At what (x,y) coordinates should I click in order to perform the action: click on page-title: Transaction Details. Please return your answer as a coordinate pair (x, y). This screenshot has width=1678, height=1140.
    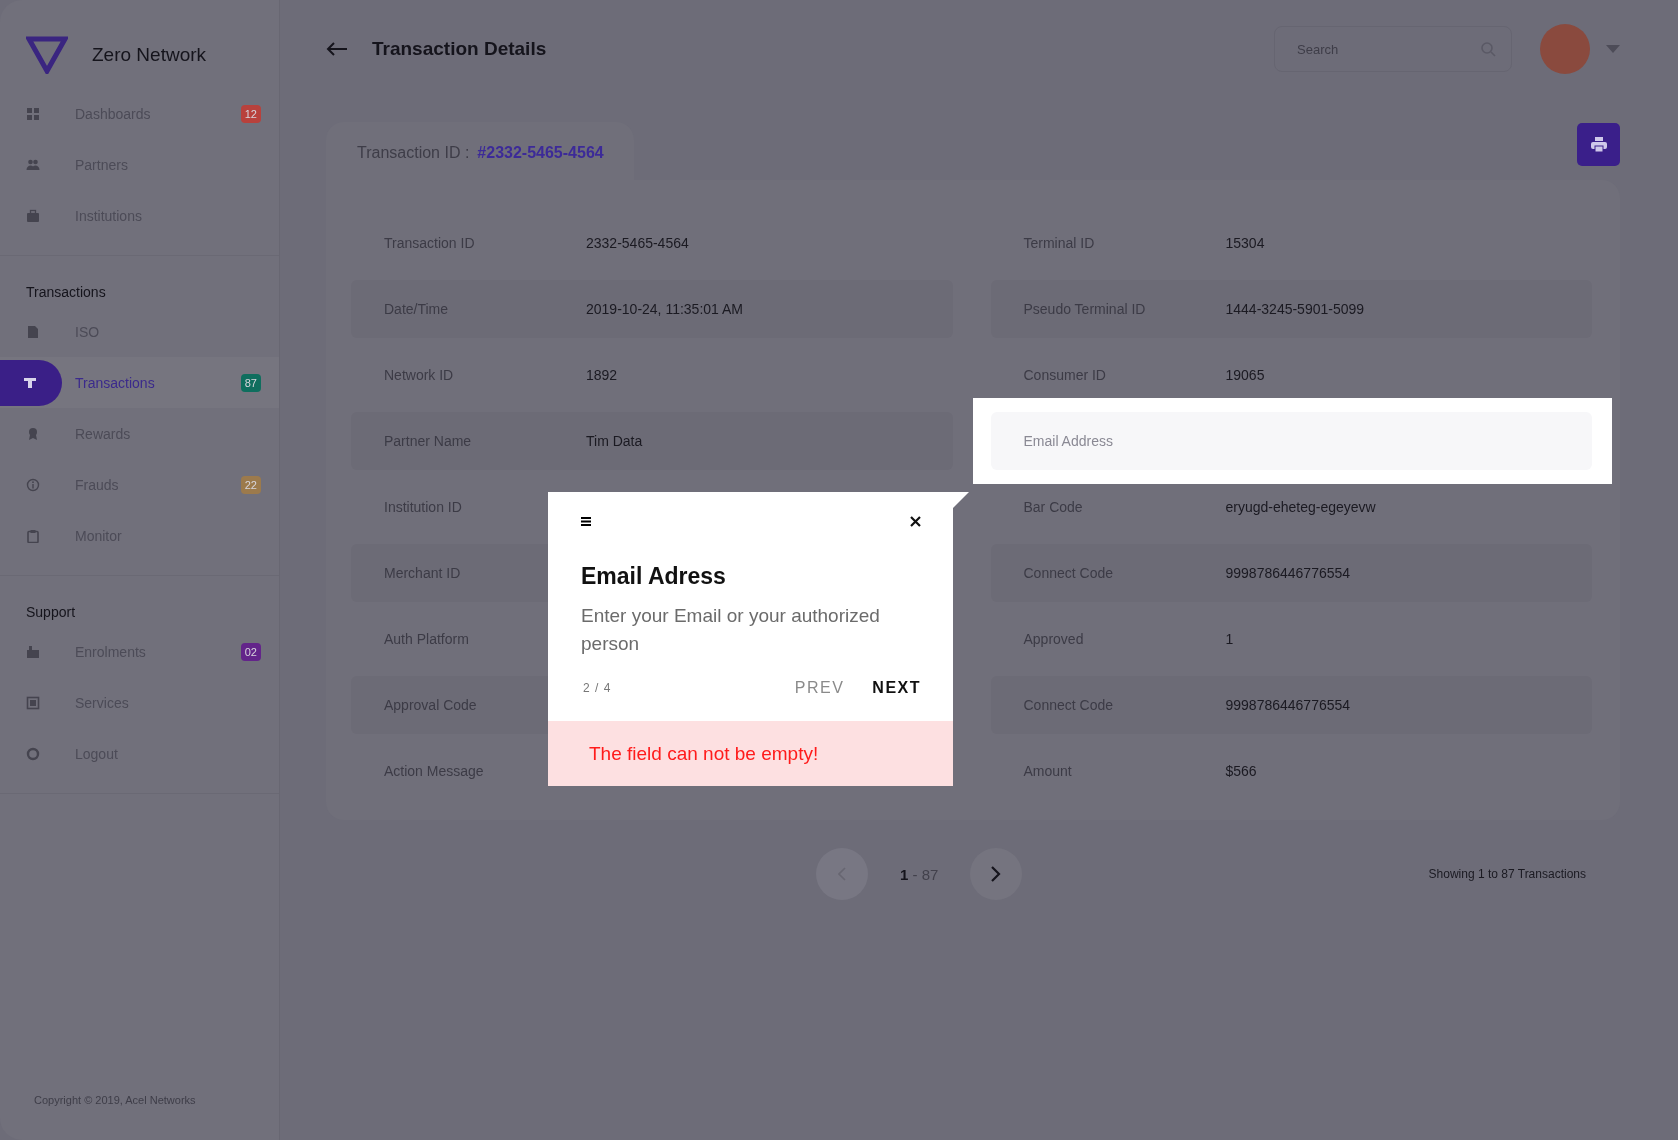
    Looking at the image, I should click on (460, 49).